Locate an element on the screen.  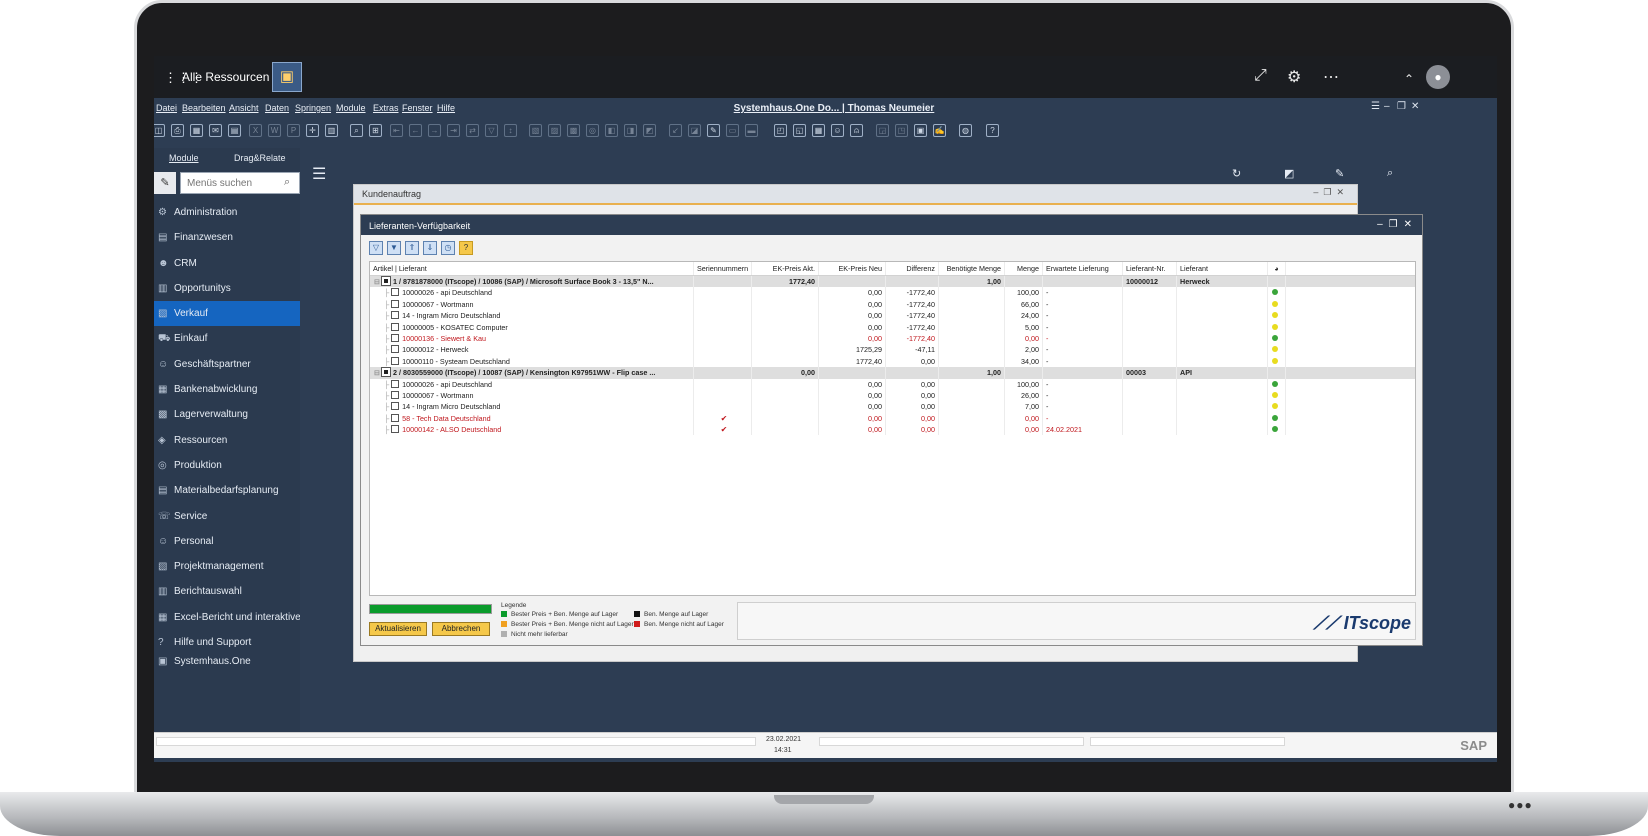
col-header-serial: Seriennummern is located at coordinates (723, 268).